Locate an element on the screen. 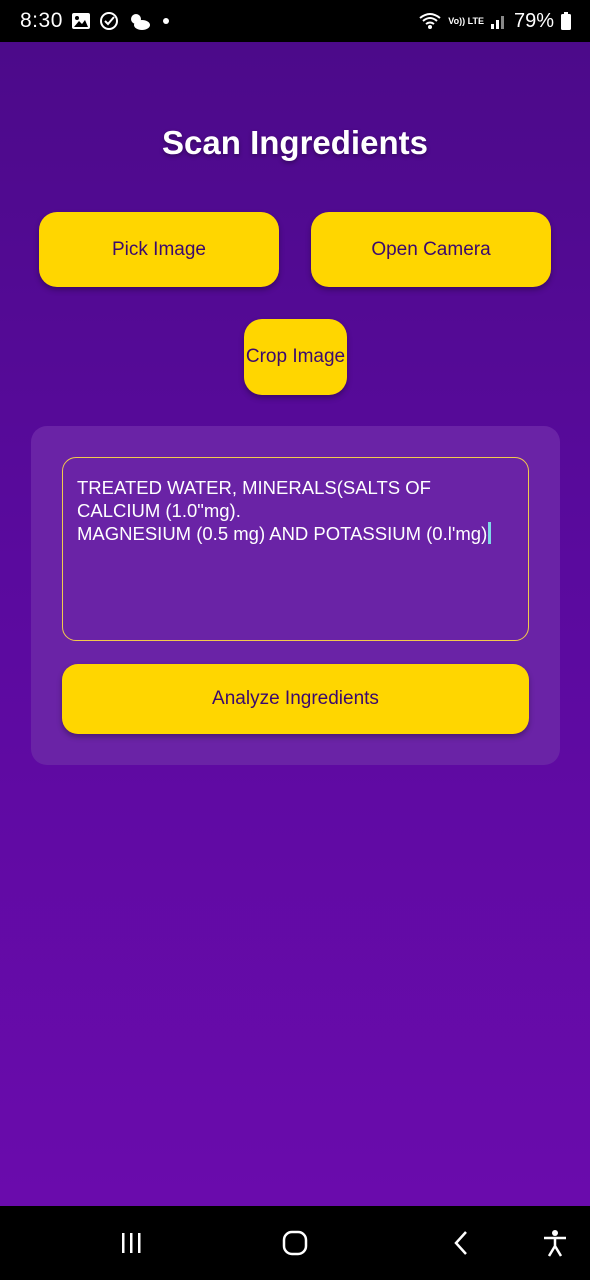 The height and width of the screenshot is (1280, 590). home-icon is located at coordinates (295, 1243).